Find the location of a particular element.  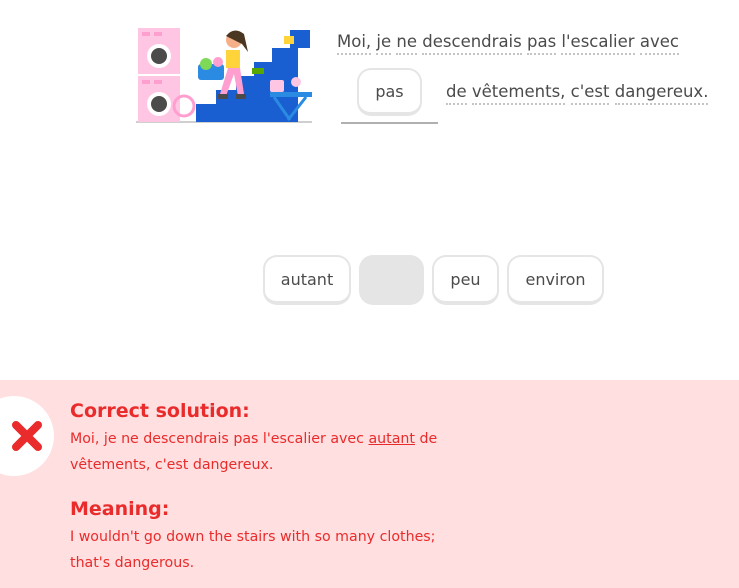

sentence-word: avec is located at coordinates (659, 43).